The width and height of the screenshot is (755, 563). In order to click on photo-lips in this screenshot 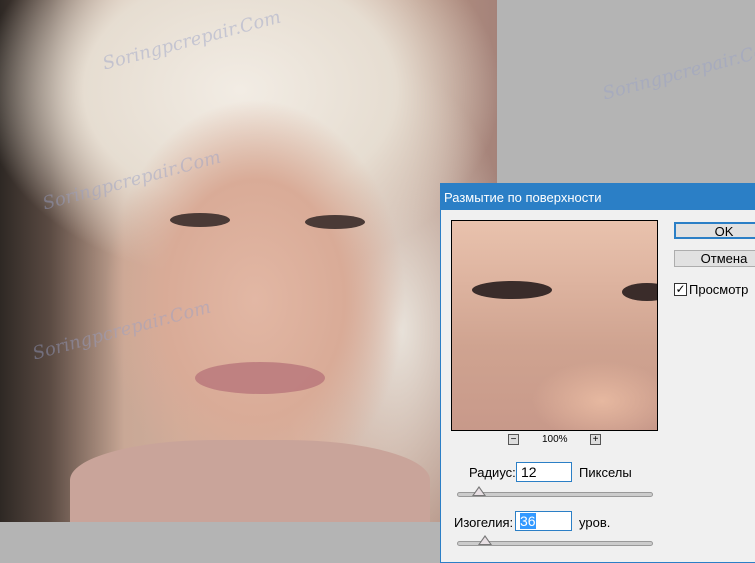, I will do `click(260, 378)`.